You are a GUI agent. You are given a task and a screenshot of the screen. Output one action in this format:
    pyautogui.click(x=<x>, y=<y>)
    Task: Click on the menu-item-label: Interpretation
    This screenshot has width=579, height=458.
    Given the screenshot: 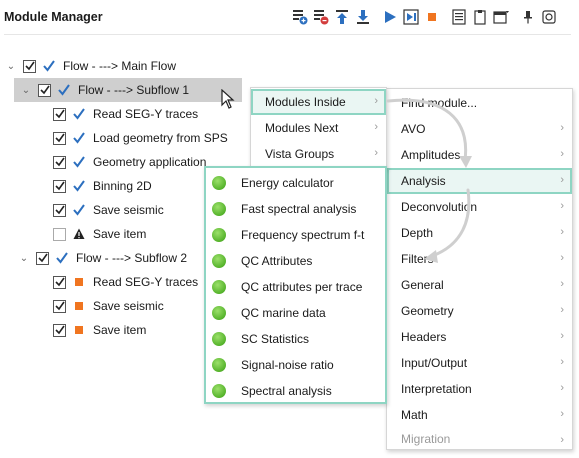 What is the action you would take?
    pyautogui.click(x=436, y=389)
    